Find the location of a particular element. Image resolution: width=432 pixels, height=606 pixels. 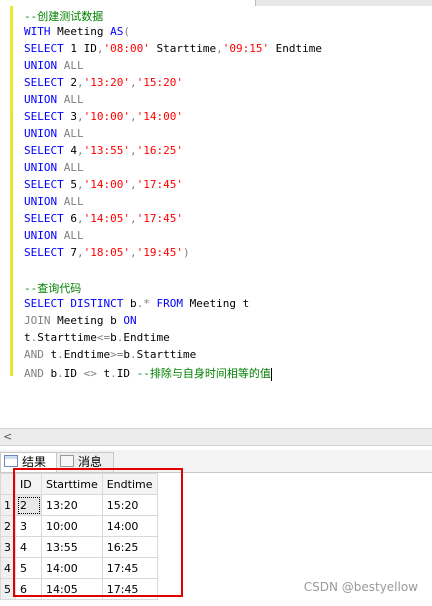

code-token: 7 is located at coordinates (73, 252).